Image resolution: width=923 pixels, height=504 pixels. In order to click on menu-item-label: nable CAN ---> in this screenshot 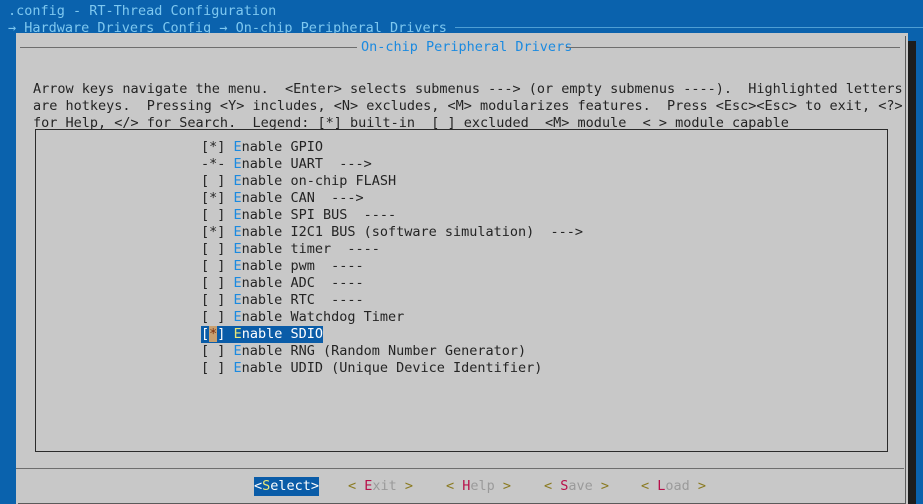, I will do `click(302, 198)`.